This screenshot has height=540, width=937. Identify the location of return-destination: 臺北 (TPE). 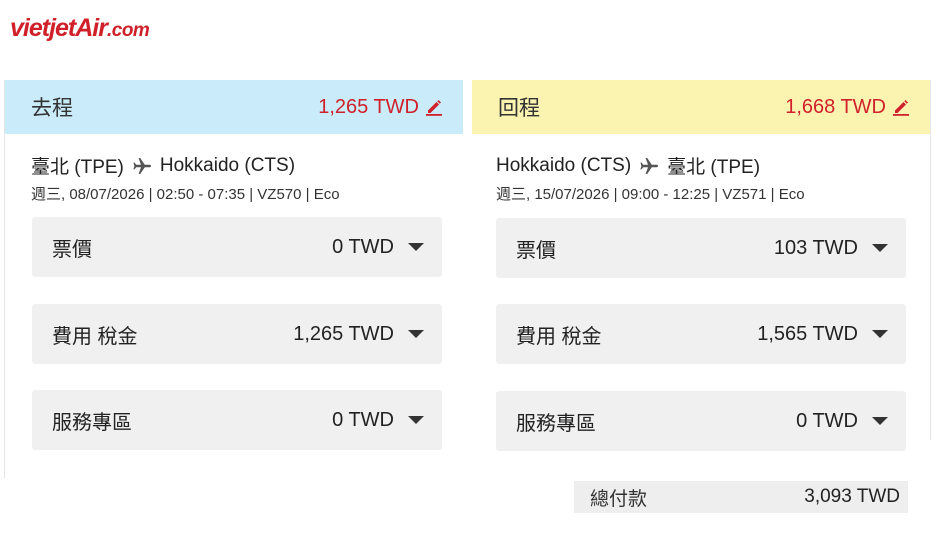
(714, 167).